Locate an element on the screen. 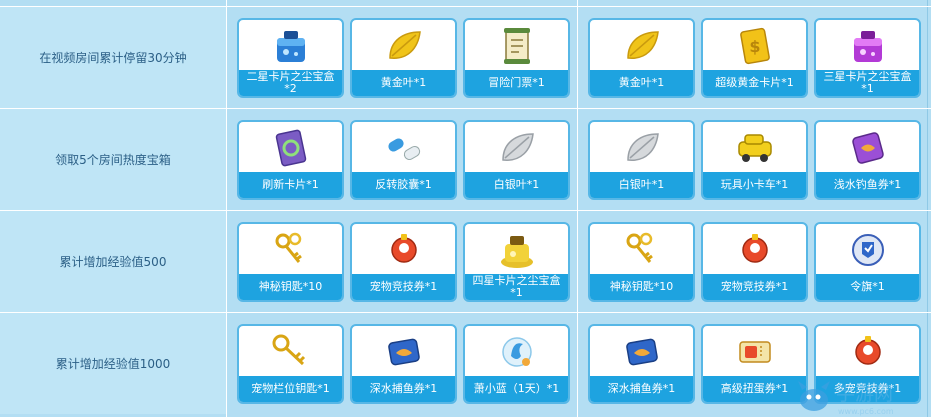  reward-card: 浅水钓鱼券*1 is located at coordinates (867, 160).